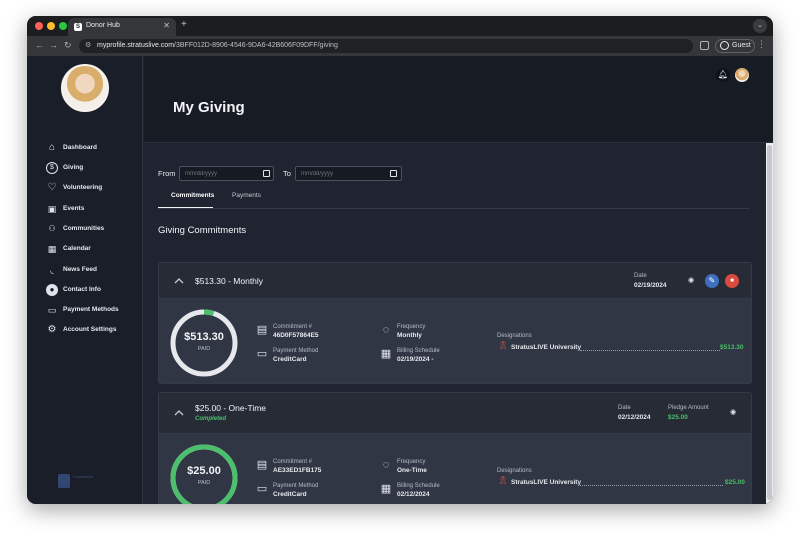 This screenshot has height=538, width=800. Describe the element at coordinates (52, 187) in the screenshot. I see `heart-icon: ♡` at that location.